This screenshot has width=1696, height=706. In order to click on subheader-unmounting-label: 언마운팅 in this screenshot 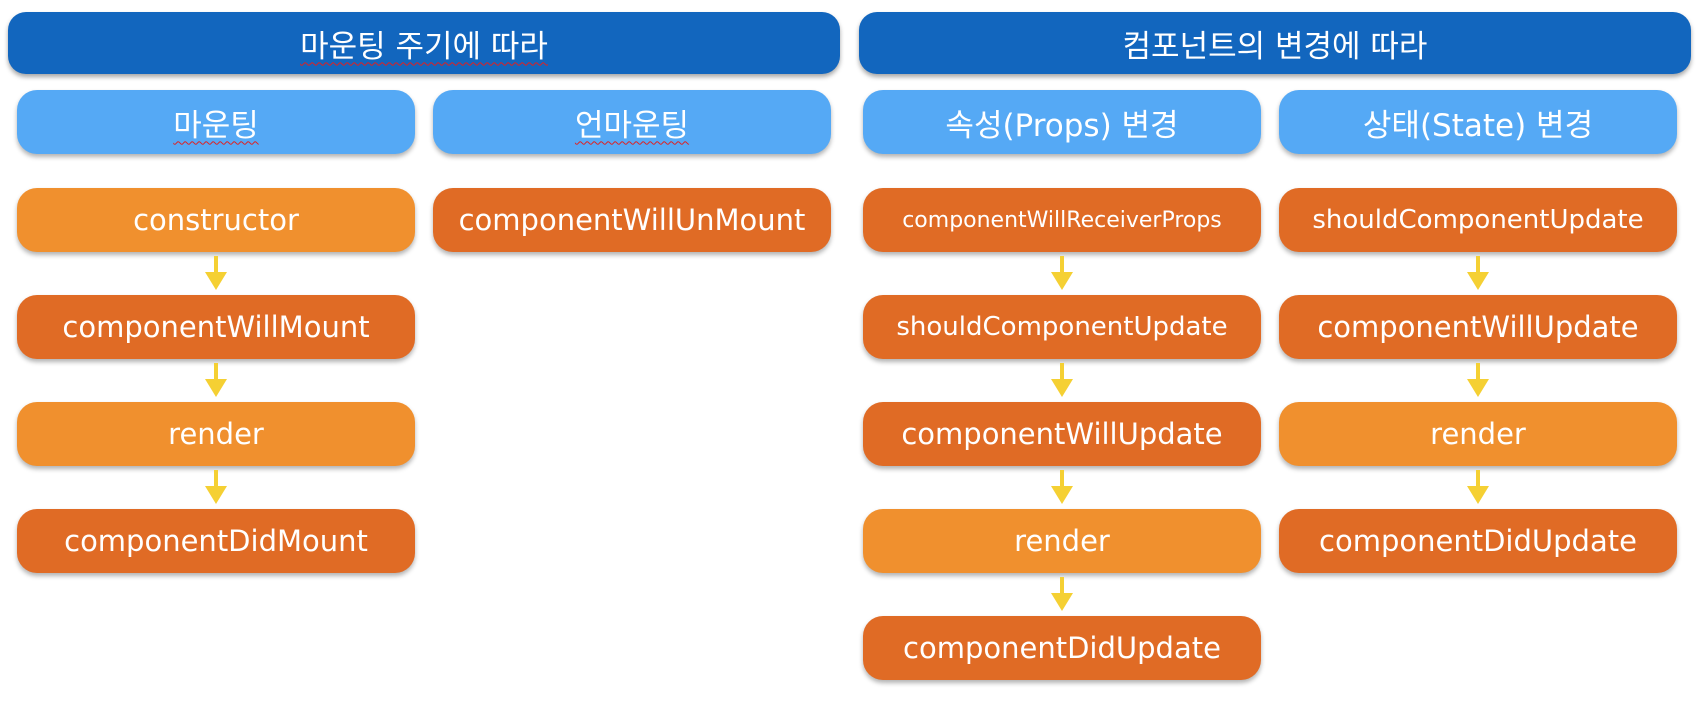, I will do `click(632, 125)`.